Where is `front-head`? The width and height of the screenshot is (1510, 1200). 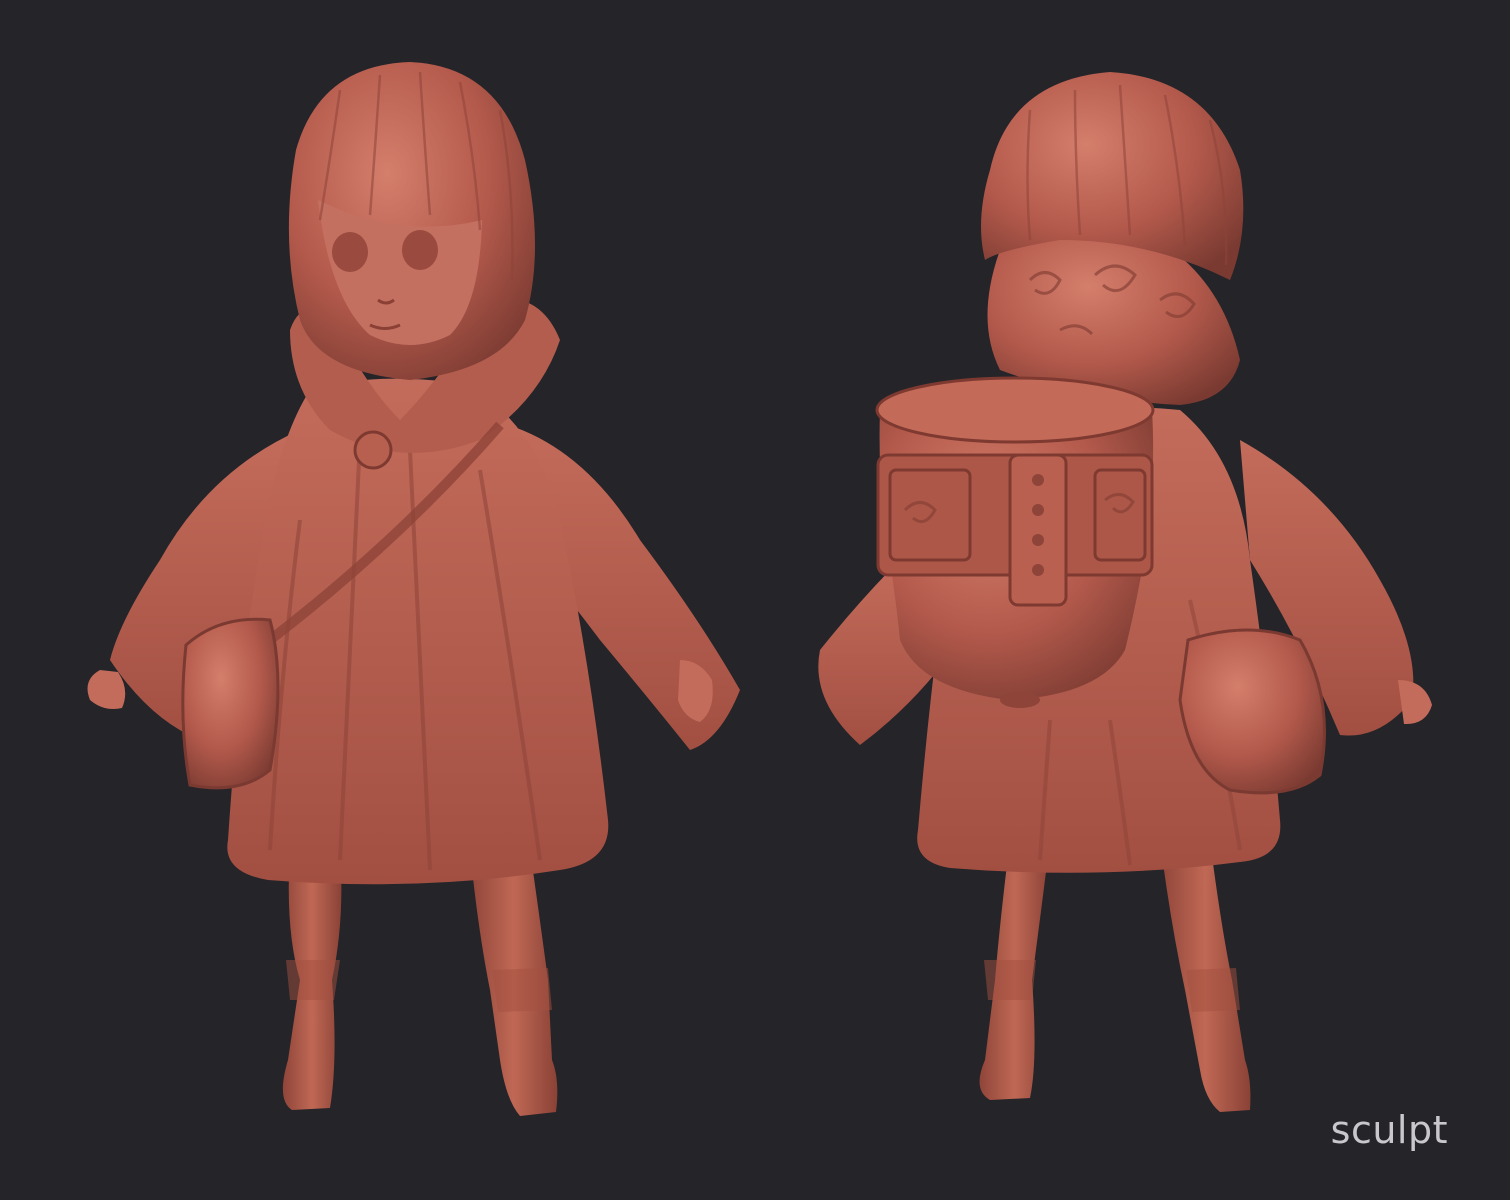
front-head is located at coordinates (411, 221).